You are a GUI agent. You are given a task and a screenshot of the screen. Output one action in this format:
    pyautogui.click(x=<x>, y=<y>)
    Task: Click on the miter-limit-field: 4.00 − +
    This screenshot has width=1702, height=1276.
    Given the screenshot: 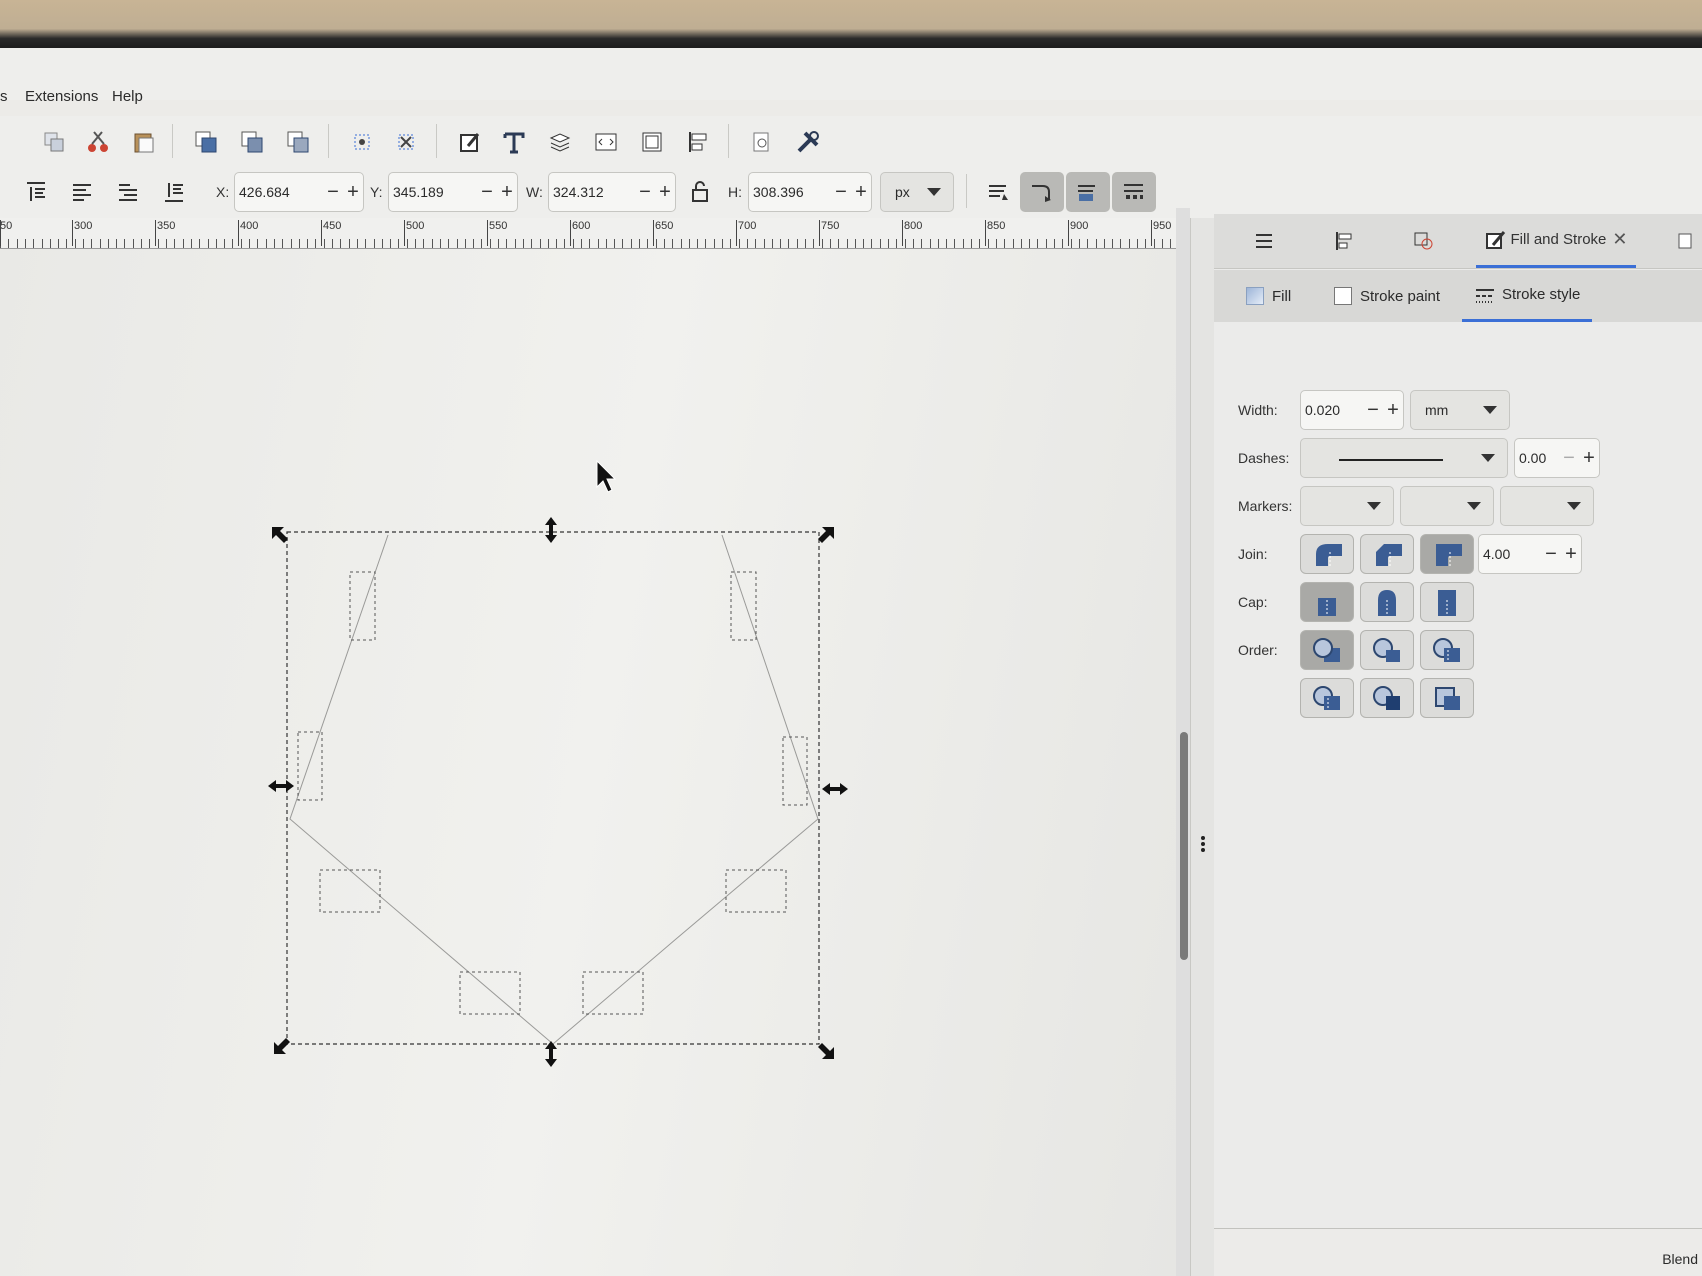 What is the action you would take?
    pyautogui.click(x=1530, y=554)
    